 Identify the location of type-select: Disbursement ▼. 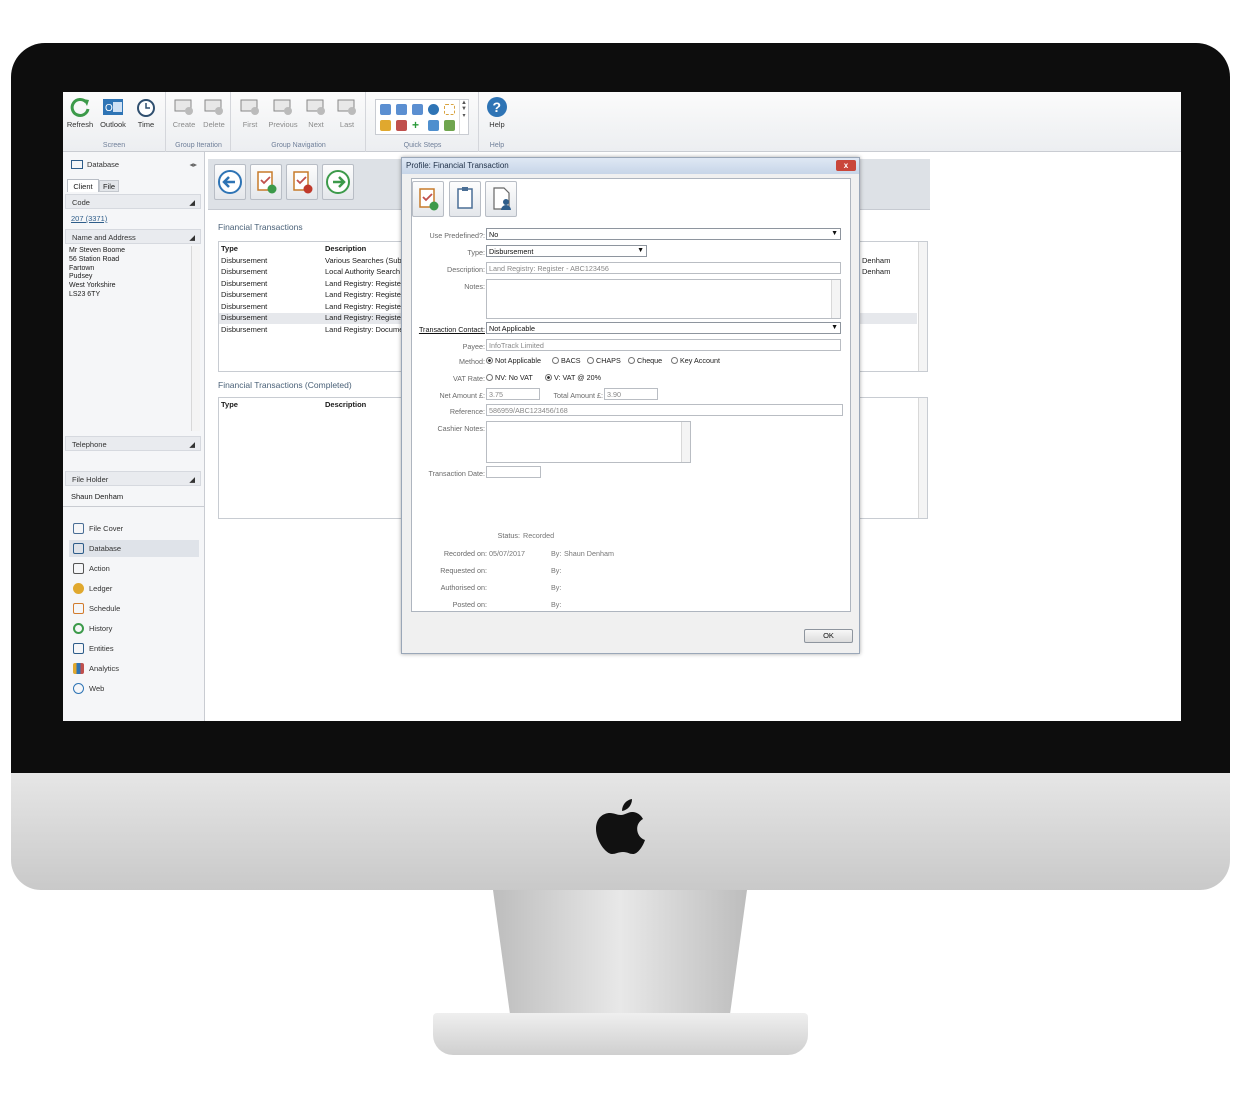
(566, 251).